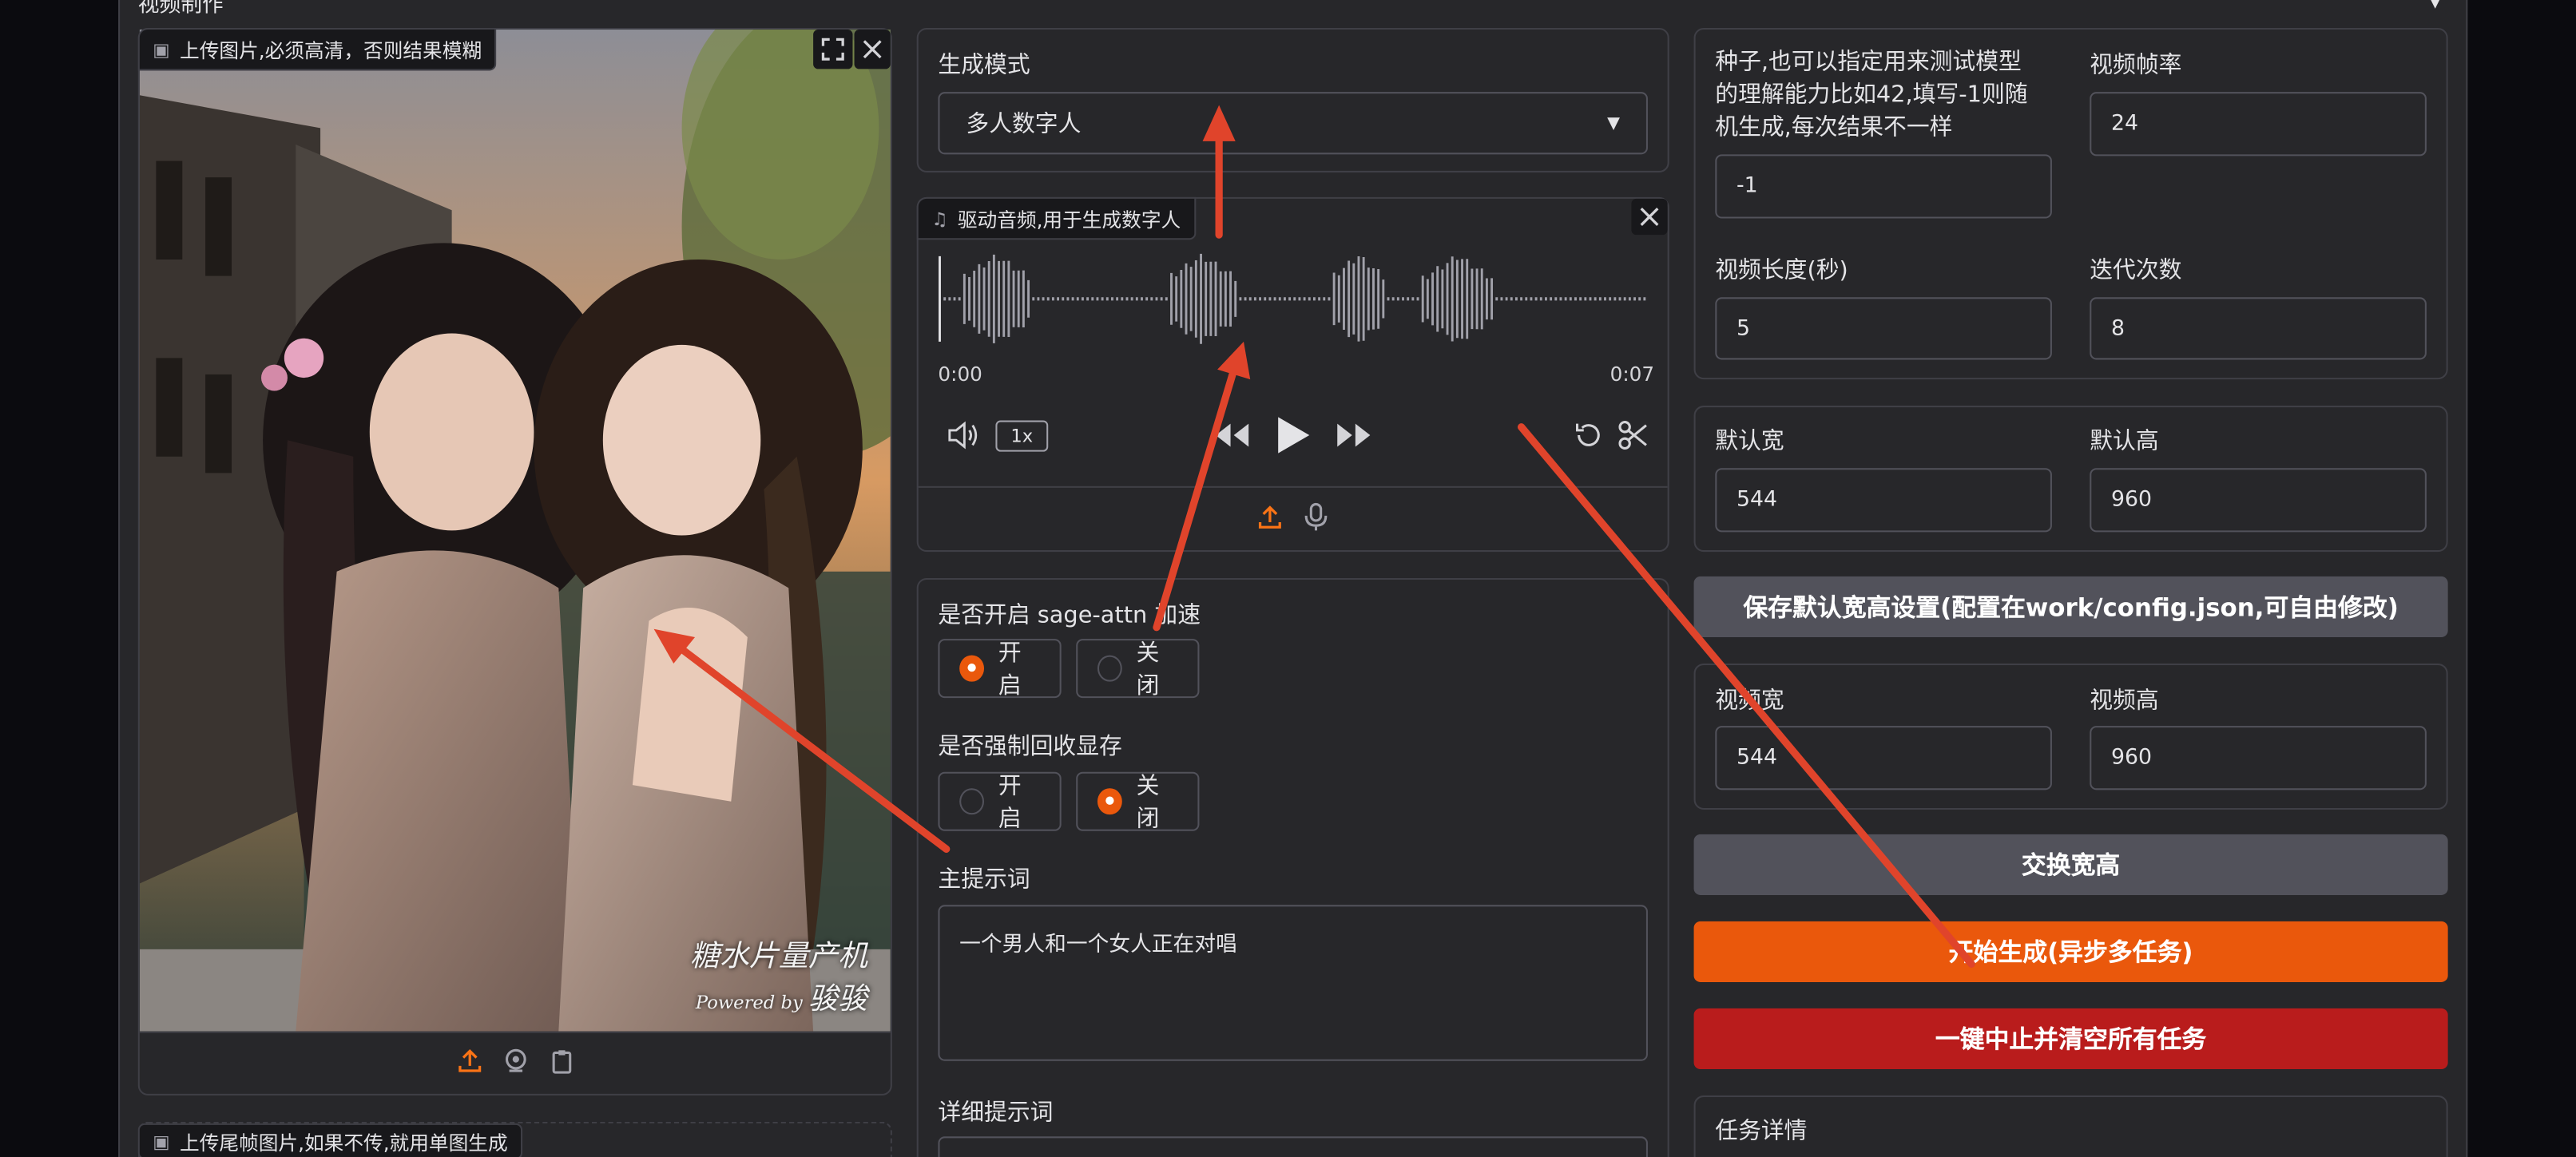  I want to click on steps-input: 8, so click(2258, 328).